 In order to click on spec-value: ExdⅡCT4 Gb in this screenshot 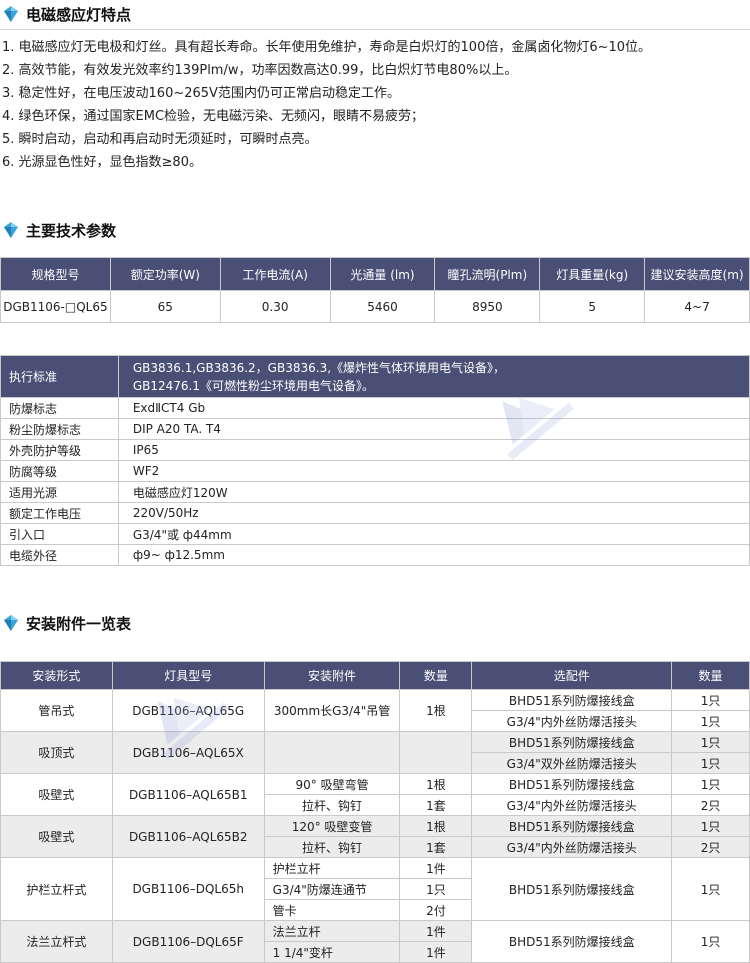, I will do `click(433, 408)`.